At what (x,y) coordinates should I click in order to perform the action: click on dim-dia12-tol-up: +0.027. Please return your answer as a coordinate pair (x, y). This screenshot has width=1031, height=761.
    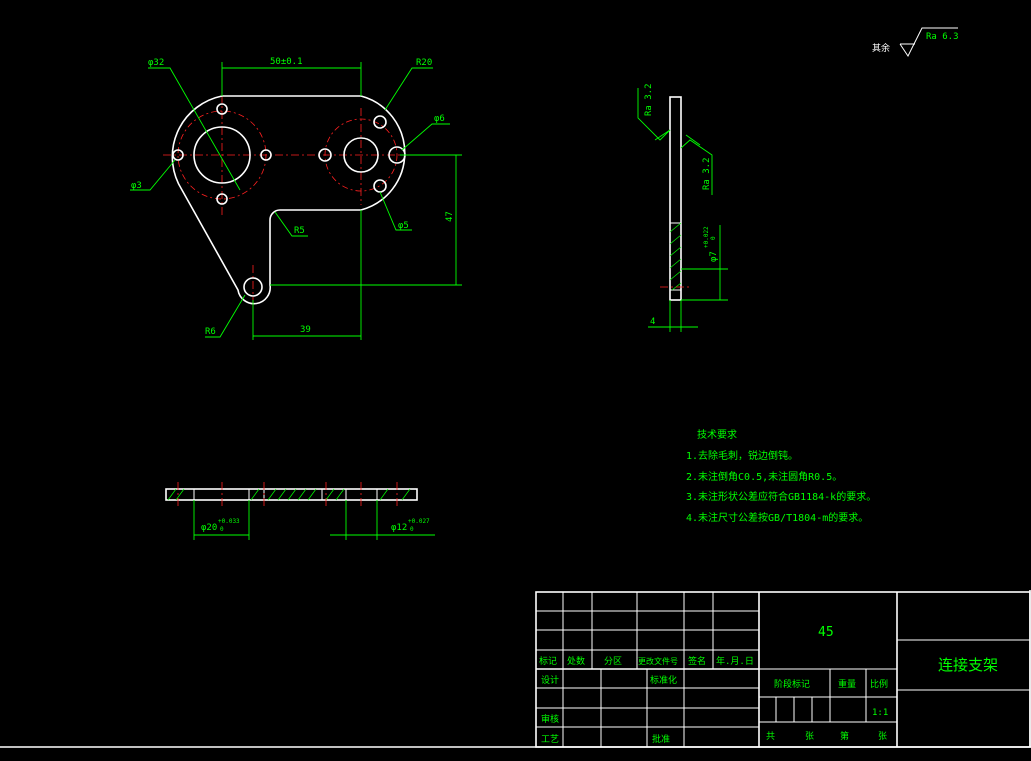
    Looking at the image, I should click on (419, 521).